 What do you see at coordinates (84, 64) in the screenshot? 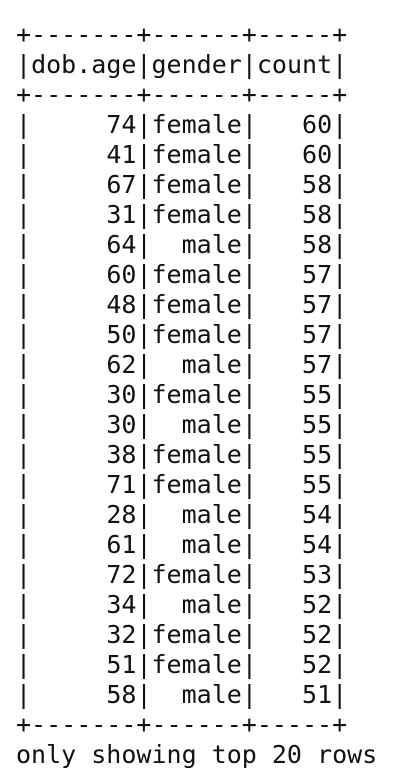
I see `header-dob-age: dob.age` at bounding box center [84, 64].